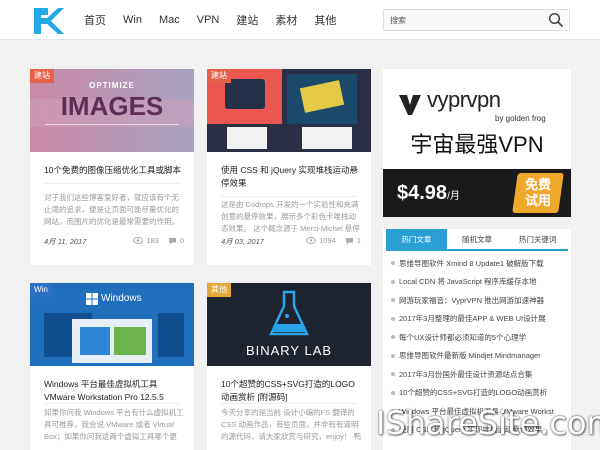  I want to click on list-item: 思维导图软件 Xmind 8 Update1 破解版下载, so click(477, 263).